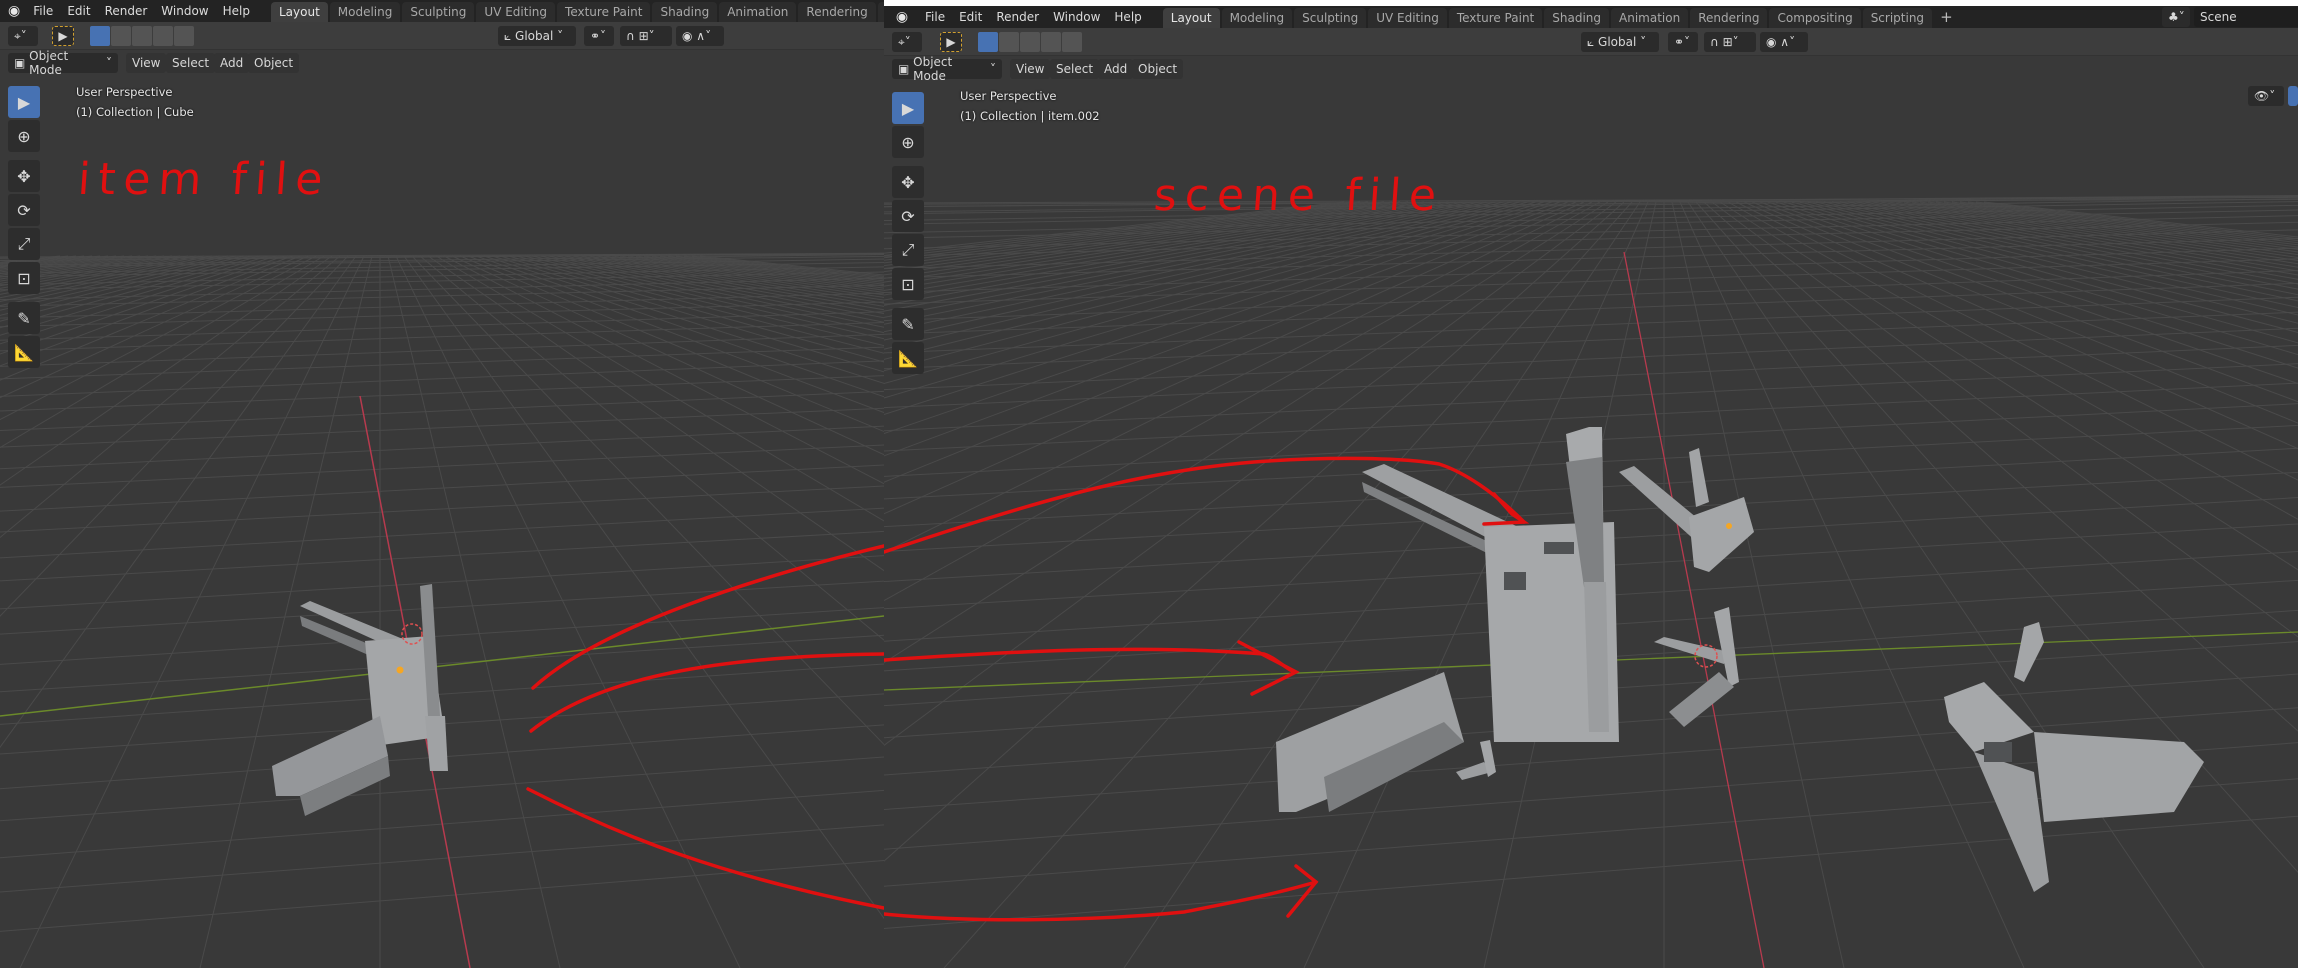 The width and height of the screenshot is (2298, 968). I want to click on object-mode-label: Object Mode, so click(933, 69).